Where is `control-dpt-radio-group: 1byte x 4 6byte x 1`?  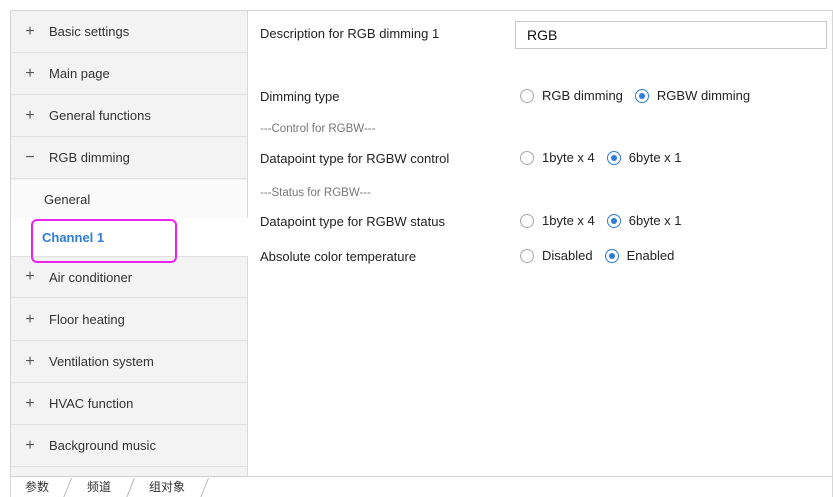 control-dpt-radio-group: 1byte x 4 6byte x 1 is located at coordinates (607, 157).